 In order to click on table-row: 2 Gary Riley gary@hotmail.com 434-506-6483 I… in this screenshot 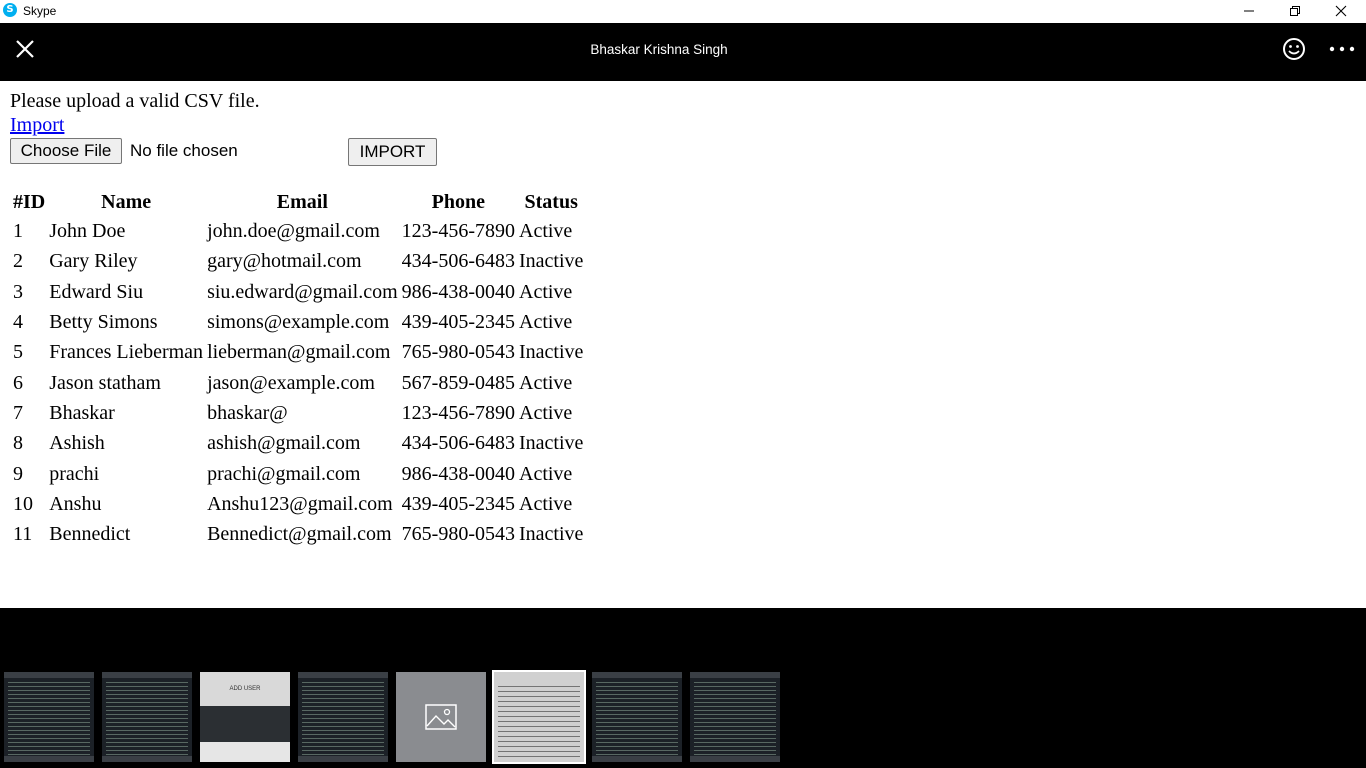, I will do `click(298, 261)`.